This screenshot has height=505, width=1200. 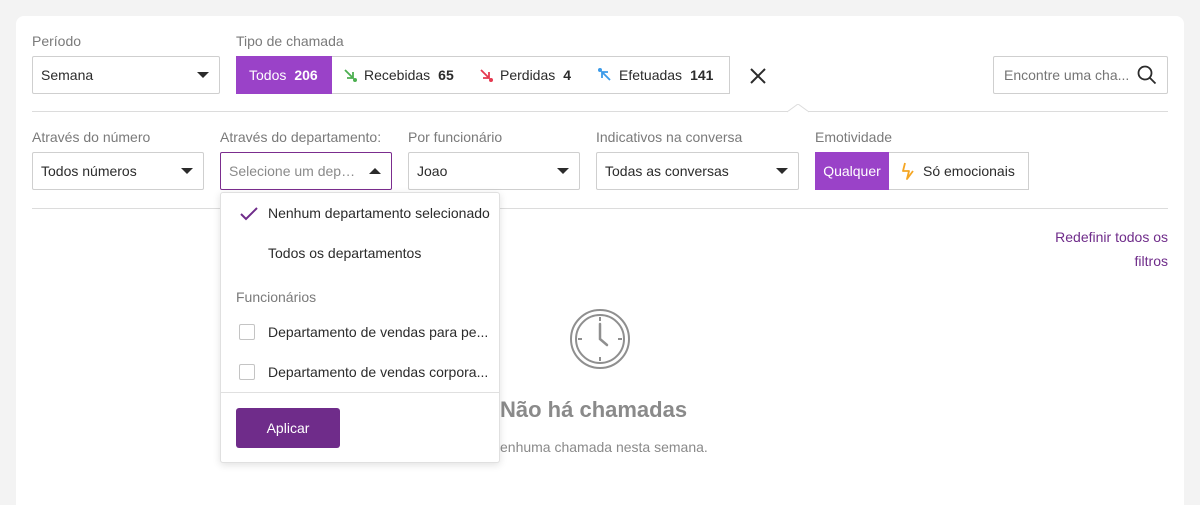 I want to click on arrow-received-icon, so click(x=350, y=75).